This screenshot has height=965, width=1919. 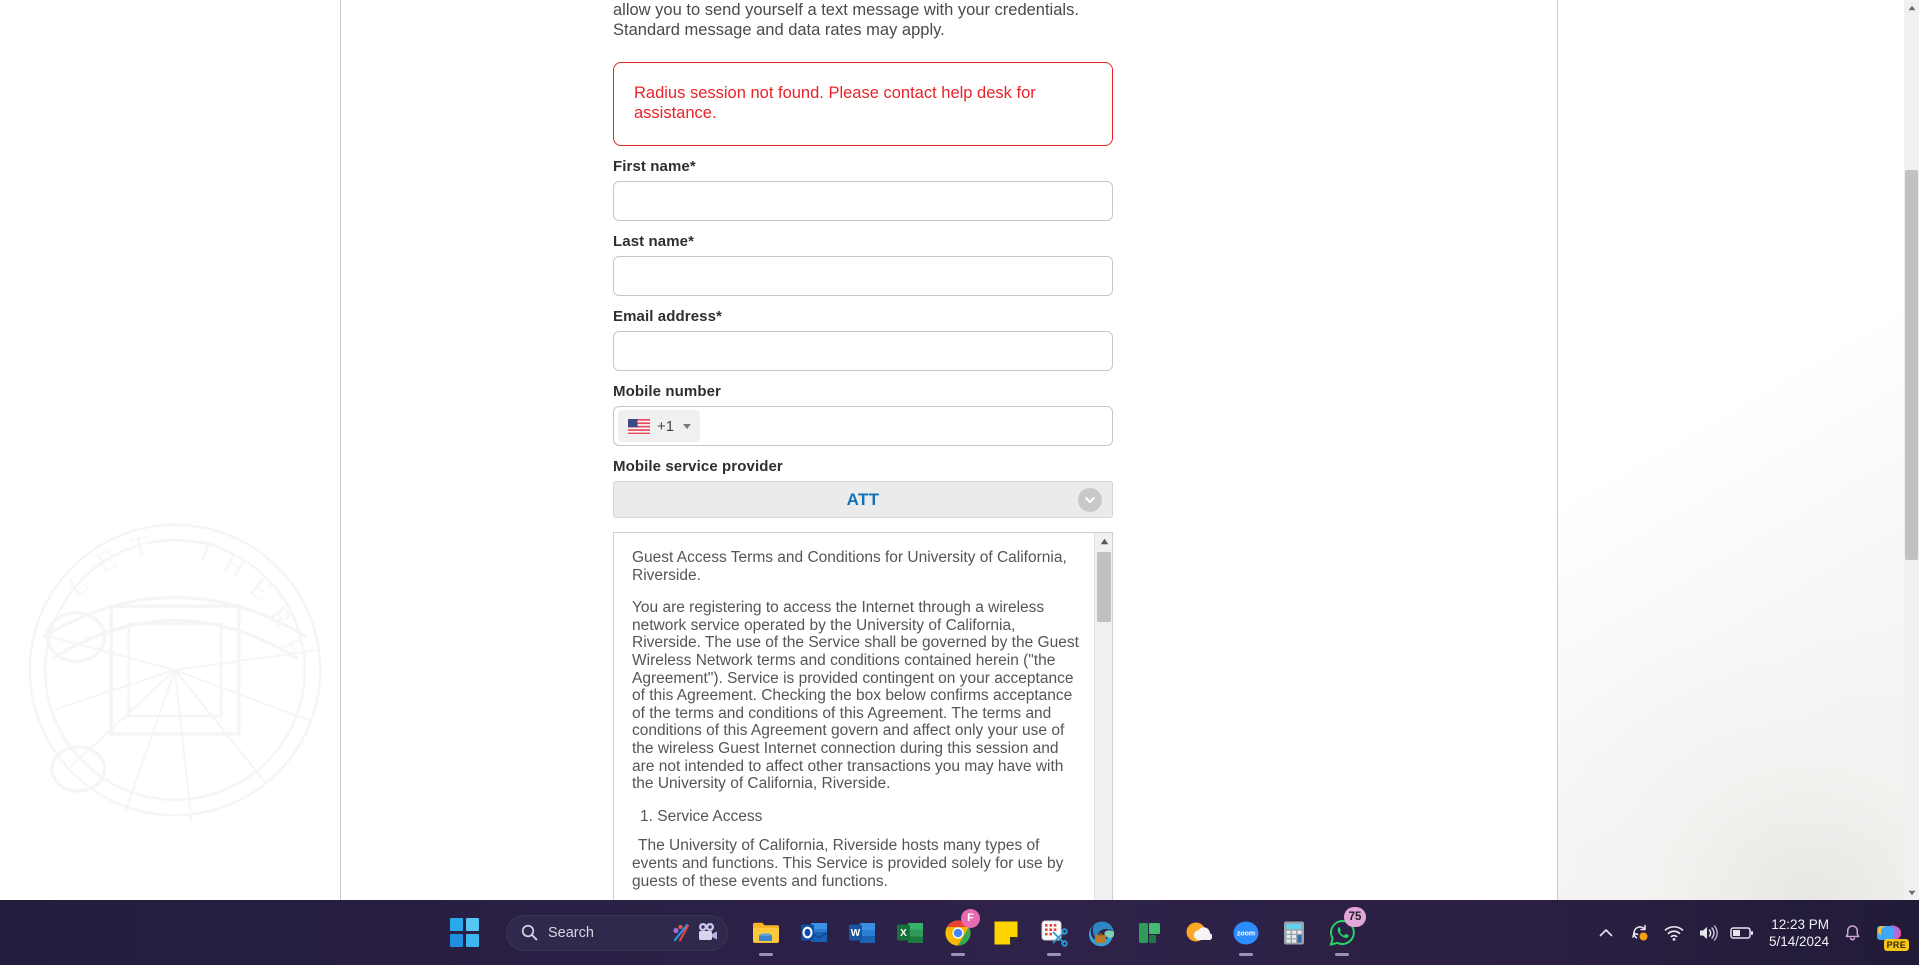 What do you see at coordinates (571, 932) in the screenshot?
I see `search-placeholder-label: Search` at bounding box center [571, 932].